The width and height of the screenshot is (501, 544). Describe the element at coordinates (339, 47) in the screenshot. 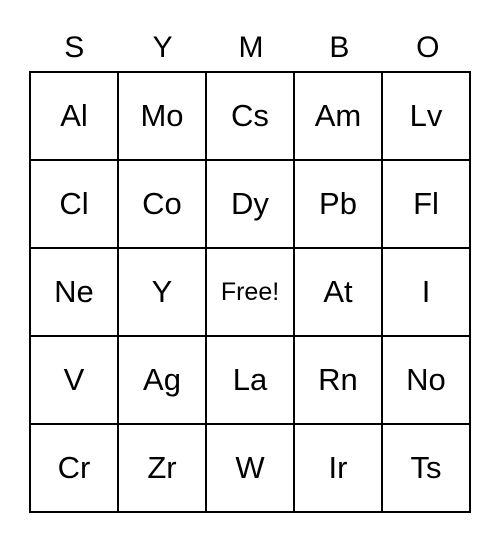

I see `header-letter: B` at that location.